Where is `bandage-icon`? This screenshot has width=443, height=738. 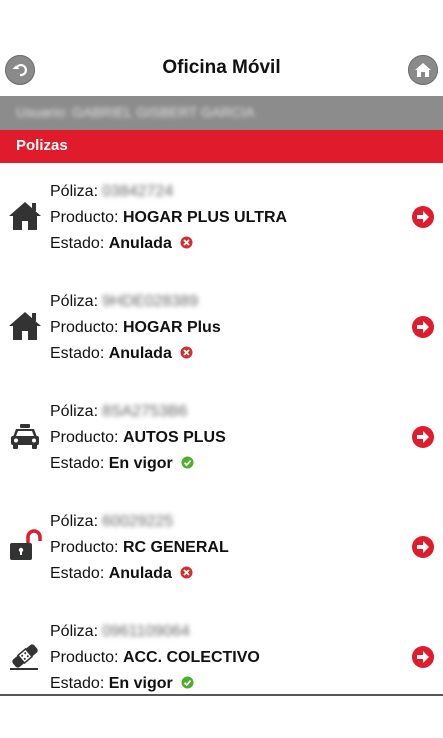 bandage-icon is located at coordinates (24, 657).